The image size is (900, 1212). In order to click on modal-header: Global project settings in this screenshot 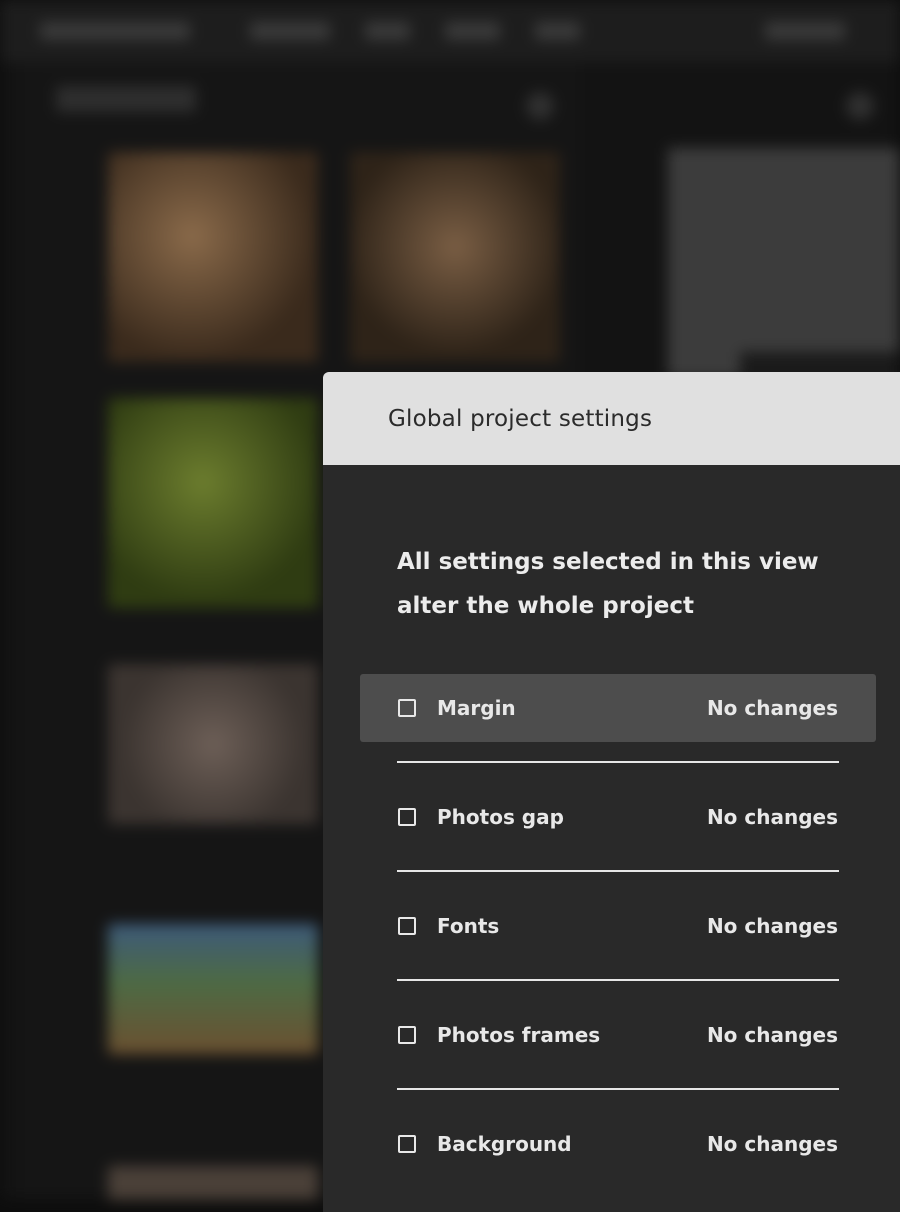, I will do `click(611, 418)`.